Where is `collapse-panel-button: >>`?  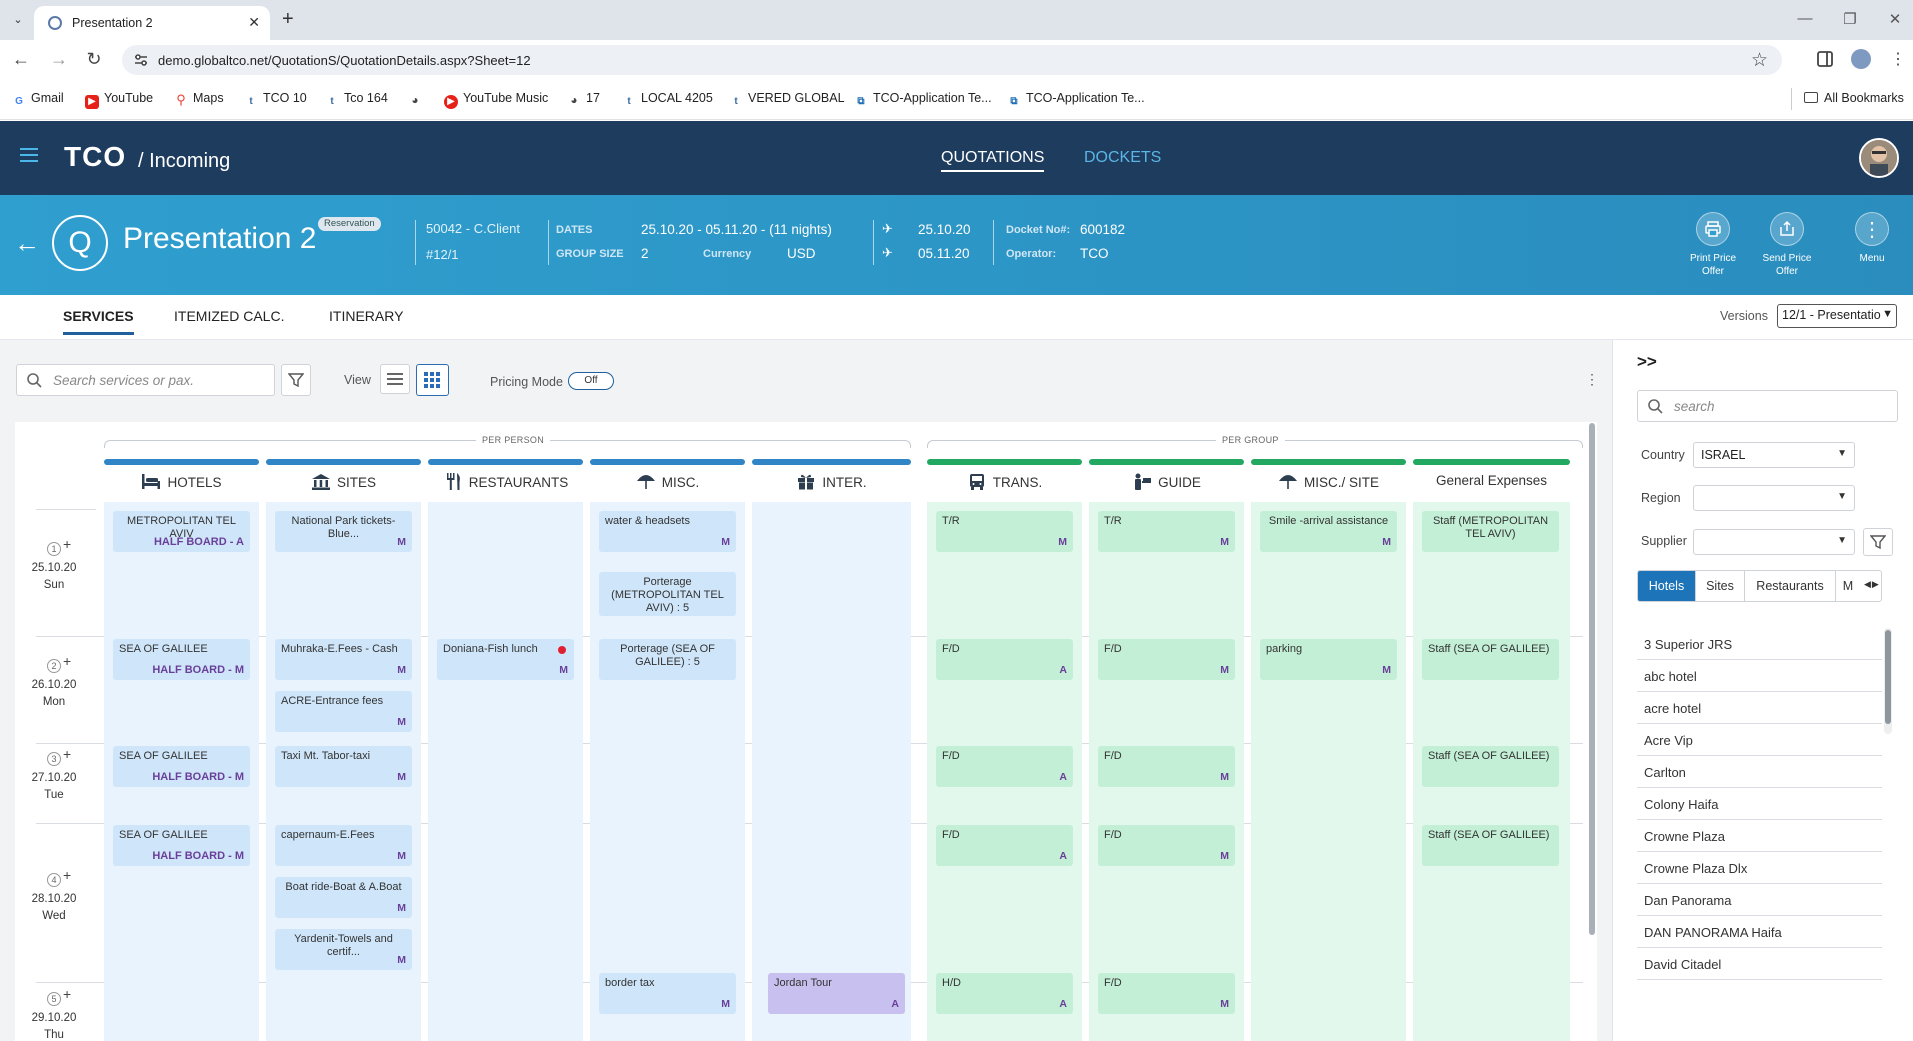 collapse-panel-button: >> is located at coordinates (1647, 362).